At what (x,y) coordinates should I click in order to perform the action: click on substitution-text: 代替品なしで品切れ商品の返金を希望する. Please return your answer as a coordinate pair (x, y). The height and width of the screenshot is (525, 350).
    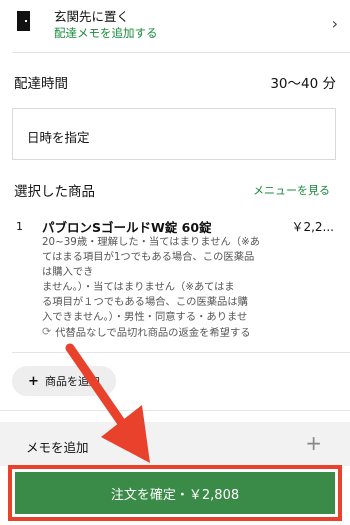
    Looking at the image, I should click on (153, 333).